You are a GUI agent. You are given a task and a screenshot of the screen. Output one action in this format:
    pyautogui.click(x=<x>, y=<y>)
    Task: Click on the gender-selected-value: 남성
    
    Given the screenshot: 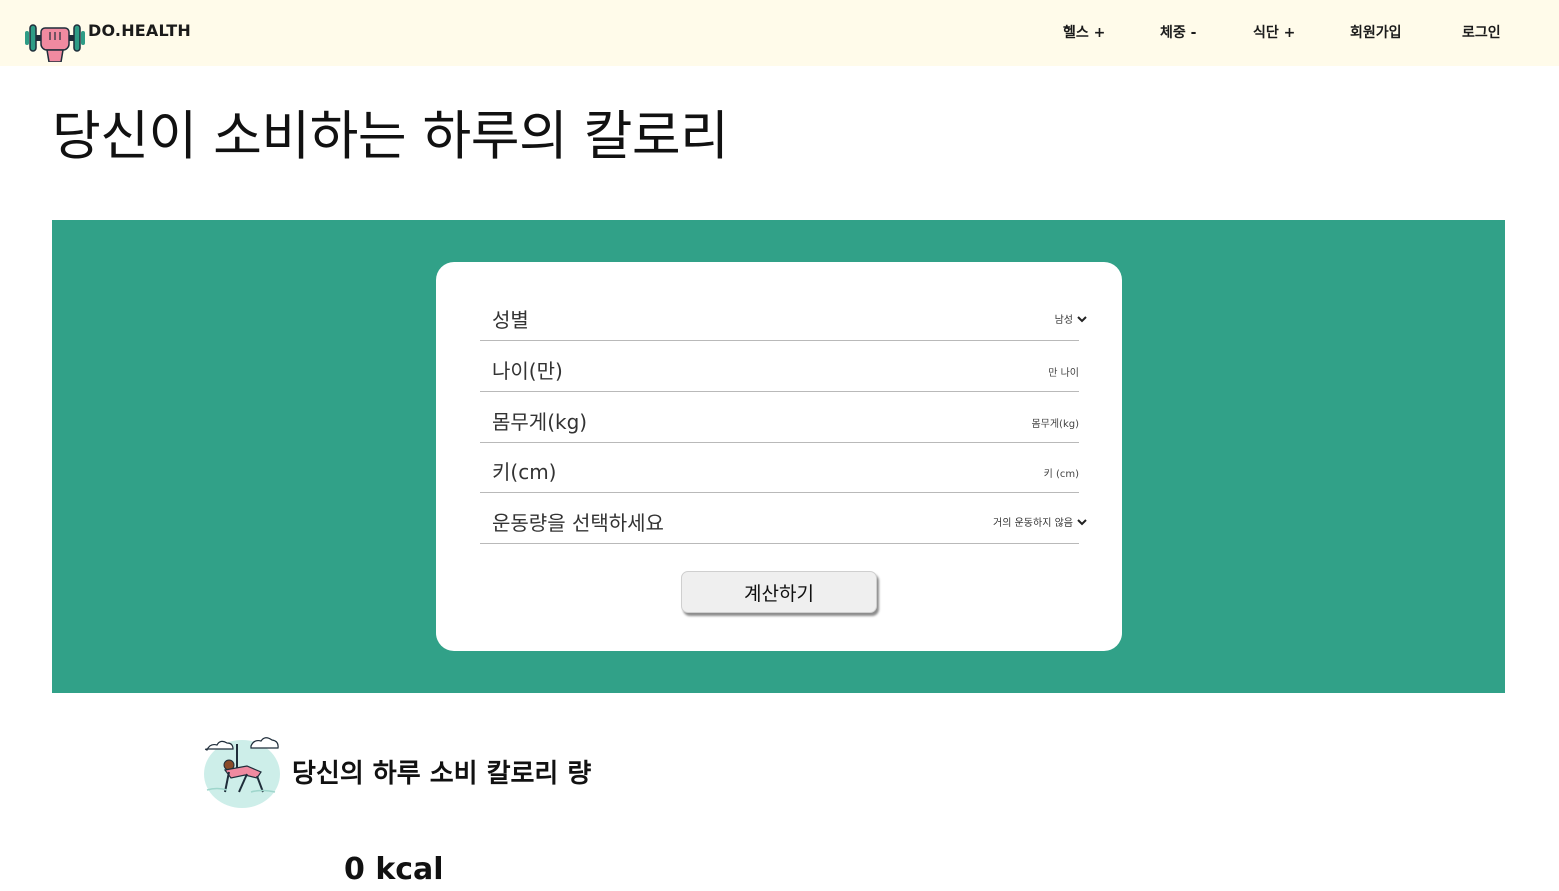 What is the action you would take?
    pyautogui.click(x=1064, y=318)
    